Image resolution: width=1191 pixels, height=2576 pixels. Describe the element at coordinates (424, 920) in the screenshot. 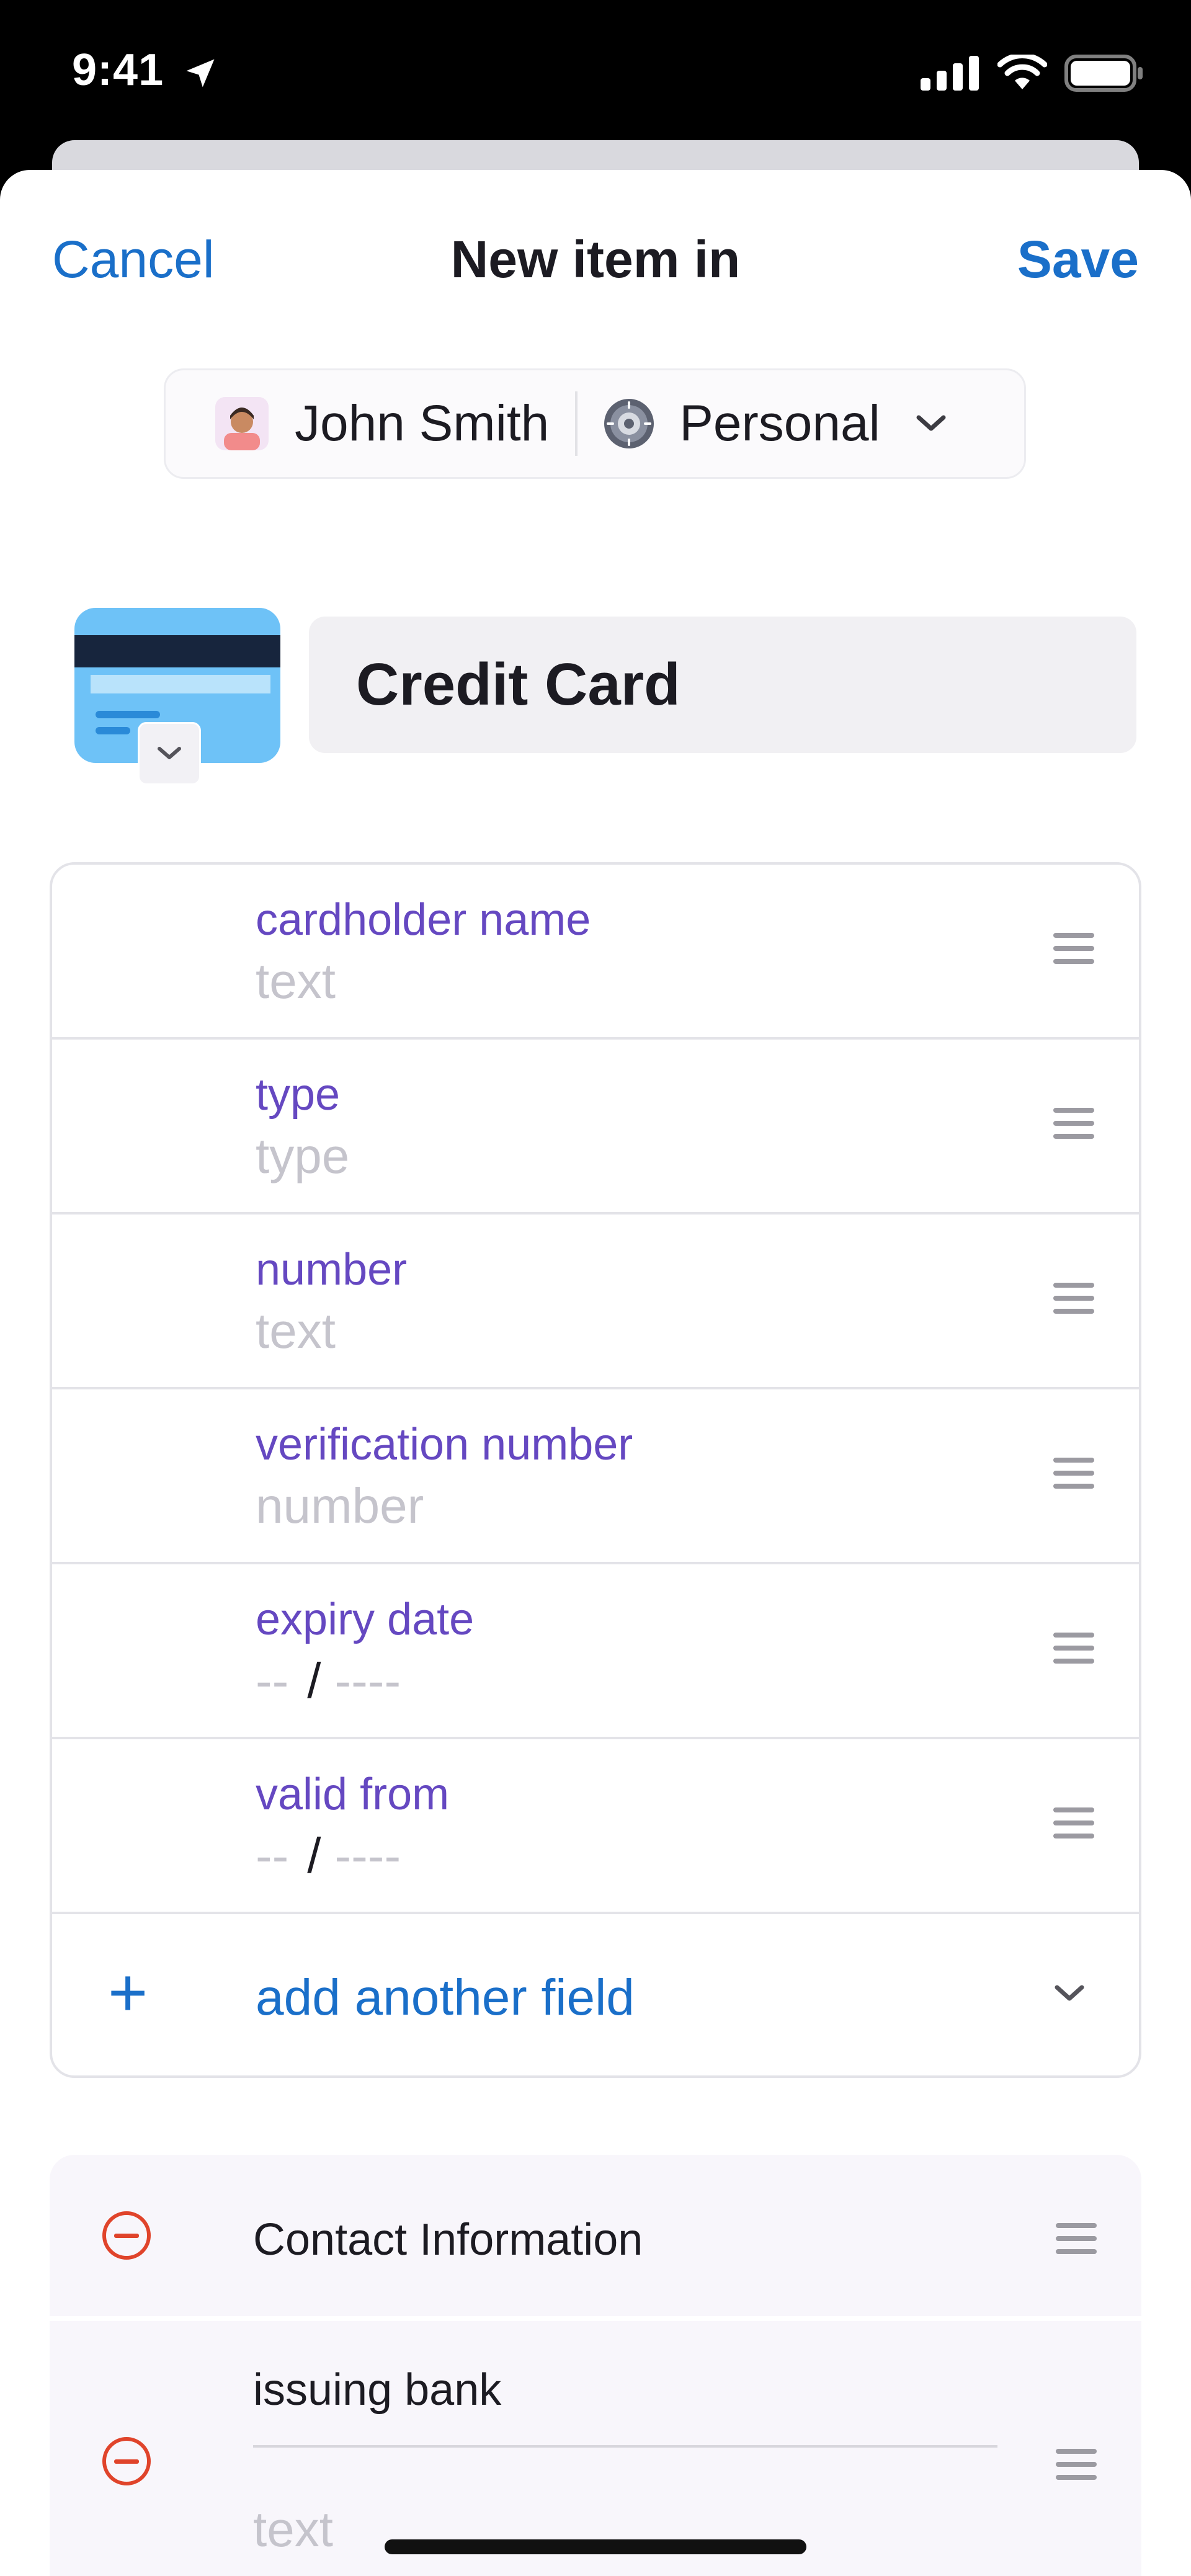

I see `field-label: cardholder name` at that location.